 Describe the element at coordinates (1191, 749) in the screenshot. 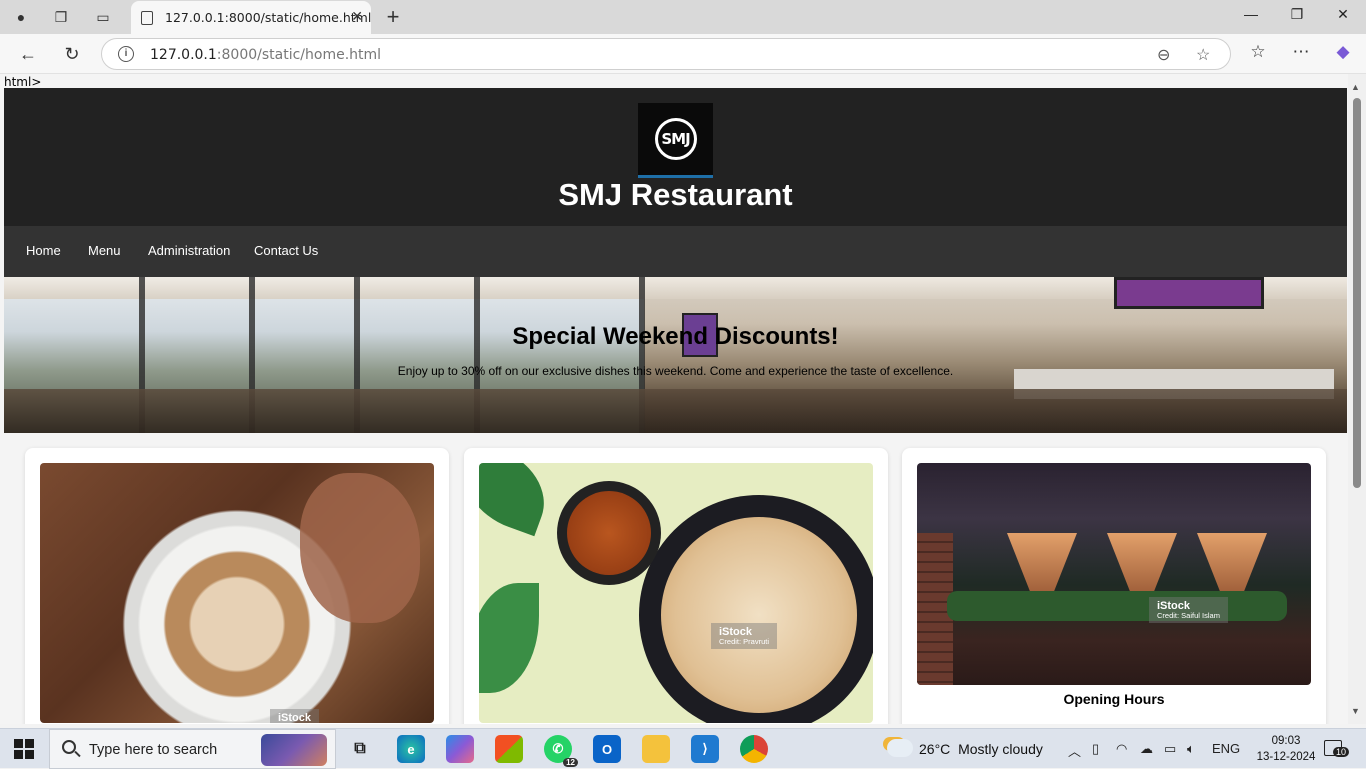

I see `volume-icon: 🔈︎` at that location.